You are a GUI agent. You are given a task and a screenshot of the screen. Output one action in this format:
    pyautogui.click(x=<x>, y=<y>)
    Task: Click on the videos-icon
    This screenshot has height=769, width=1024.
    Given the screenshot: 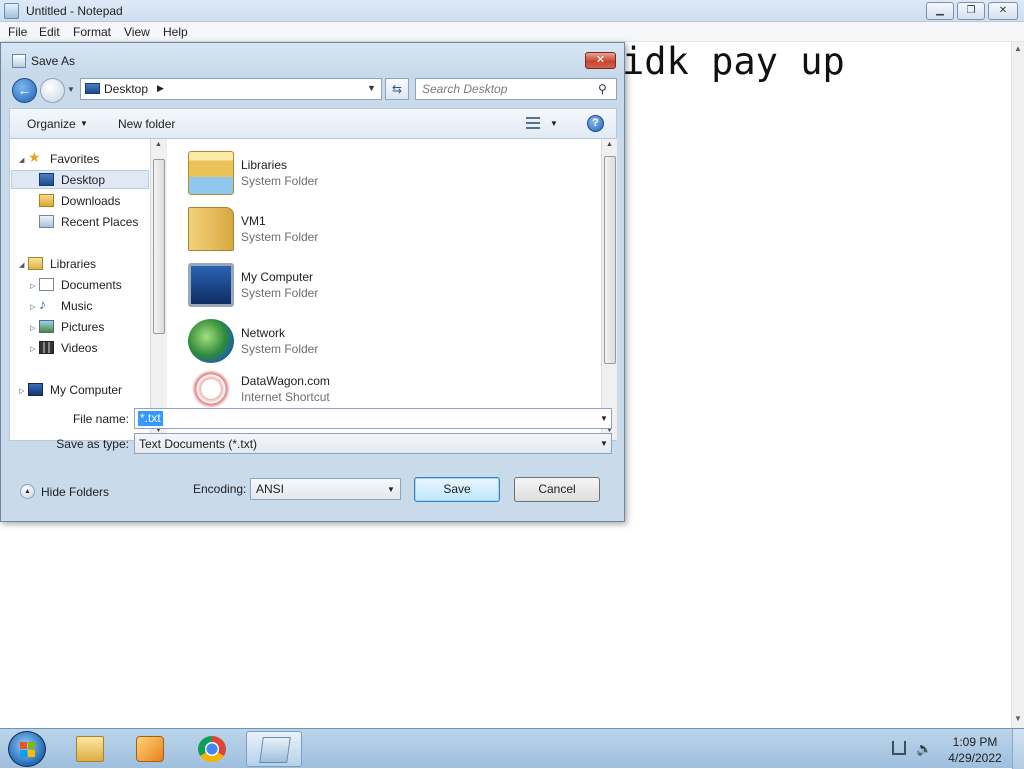 What is the action you would take?
    pyautogui.click(x=46, y=347)
    